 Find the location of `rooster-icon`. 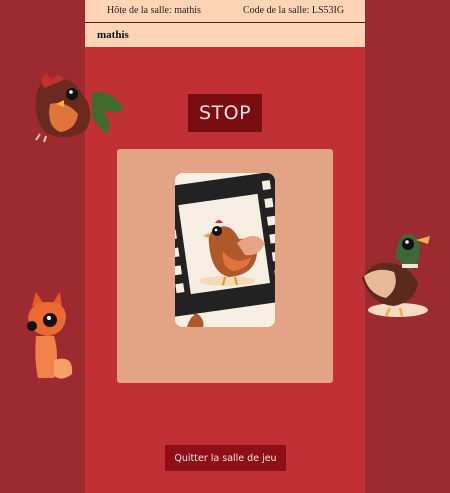

rooster-icon is located at coordinates (79, 108).